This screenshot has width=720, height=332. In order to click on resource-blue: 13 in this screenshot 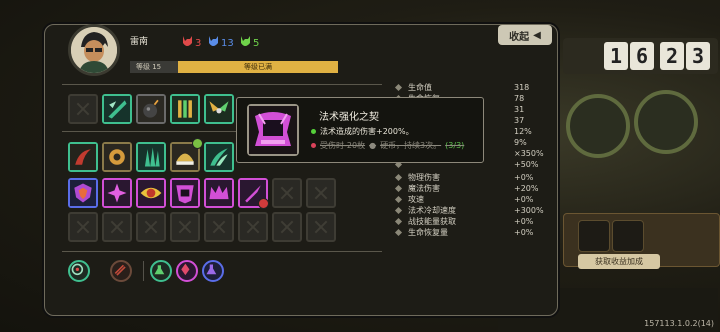, I will do `click(221, 43)`.